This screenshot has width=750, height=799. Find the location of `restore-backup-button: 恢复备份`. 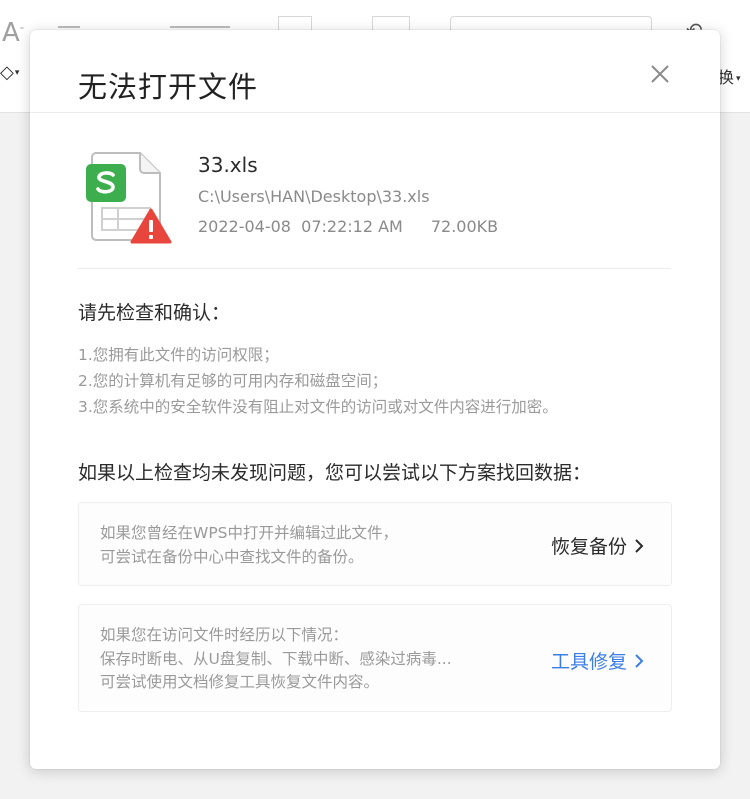

restore-backup-button: 恢复备份 is located at coordinates (598, 545).